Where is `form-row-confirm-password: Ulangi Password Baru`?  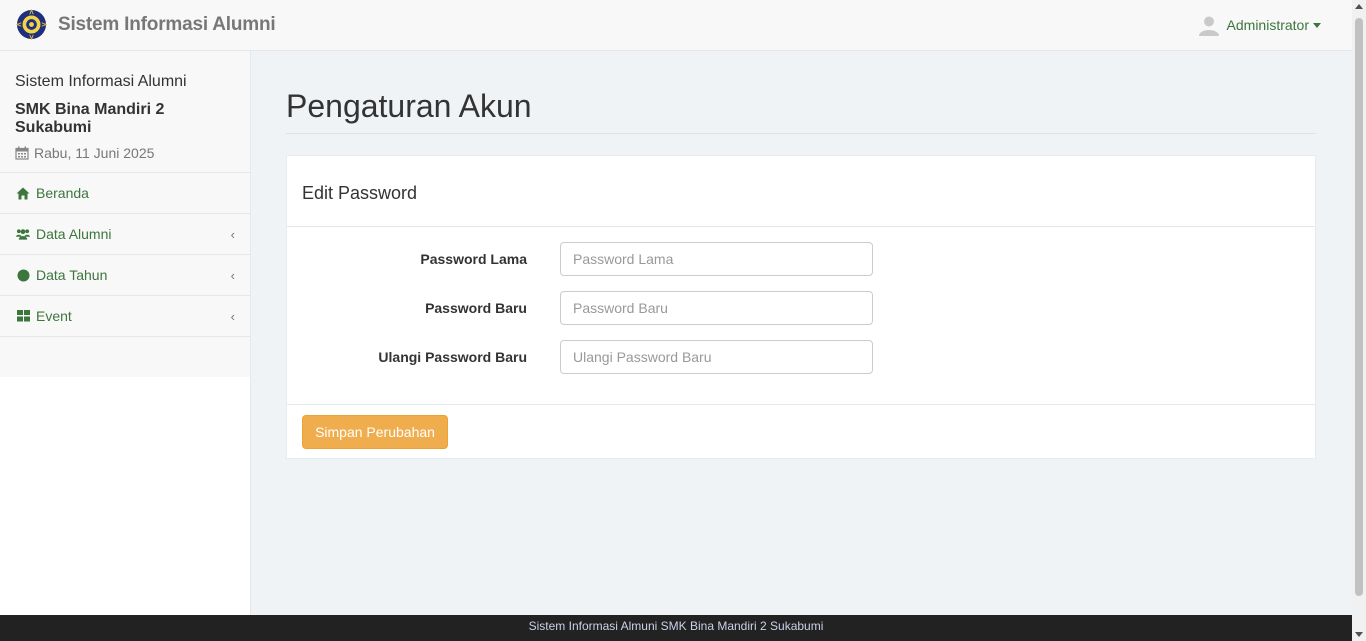
form-row-confirm-password: Ulangi Password Baru is located at coordinates (801, 357).